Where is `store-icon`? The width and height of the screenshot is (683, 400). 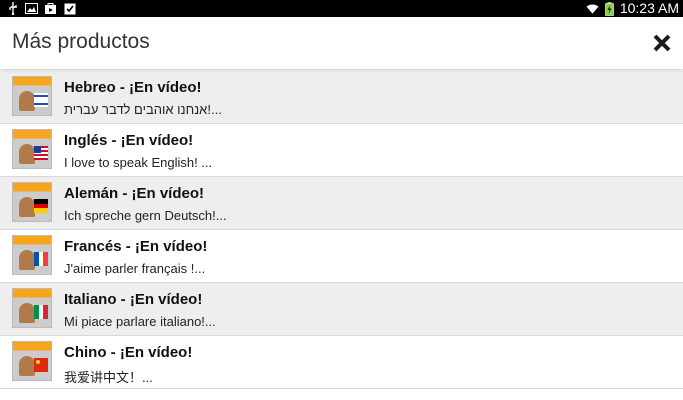
store-icon is located at coordinates (50, 8).